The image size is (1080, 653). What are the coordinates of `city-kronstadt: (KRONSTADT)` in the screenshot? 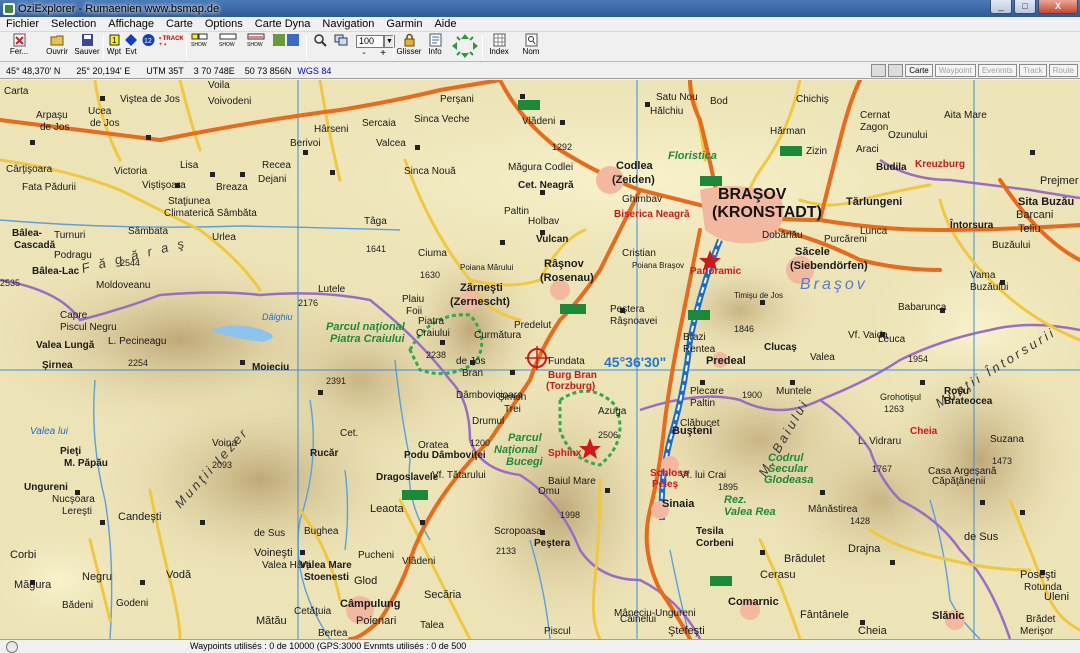 It's located at (767, 212).